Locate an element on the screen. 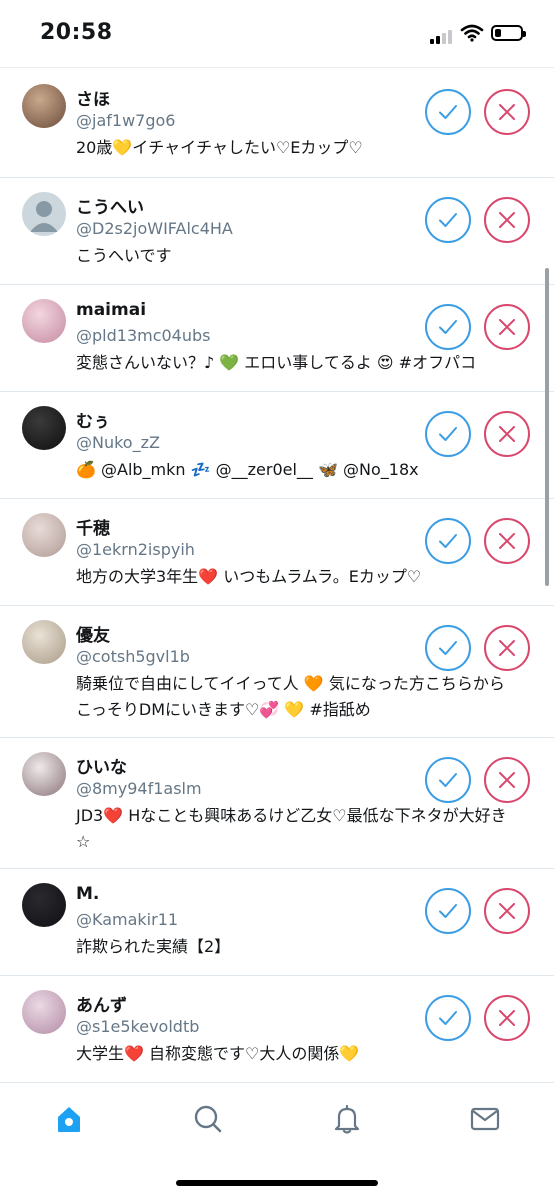 The height and width of the screenshot is (1201, 554). follow-request-row: あんず @s1e5kevoldtb 大学生❤️ 自称変態です♡大人の関係💛 is located at coordinates (277, 1029).